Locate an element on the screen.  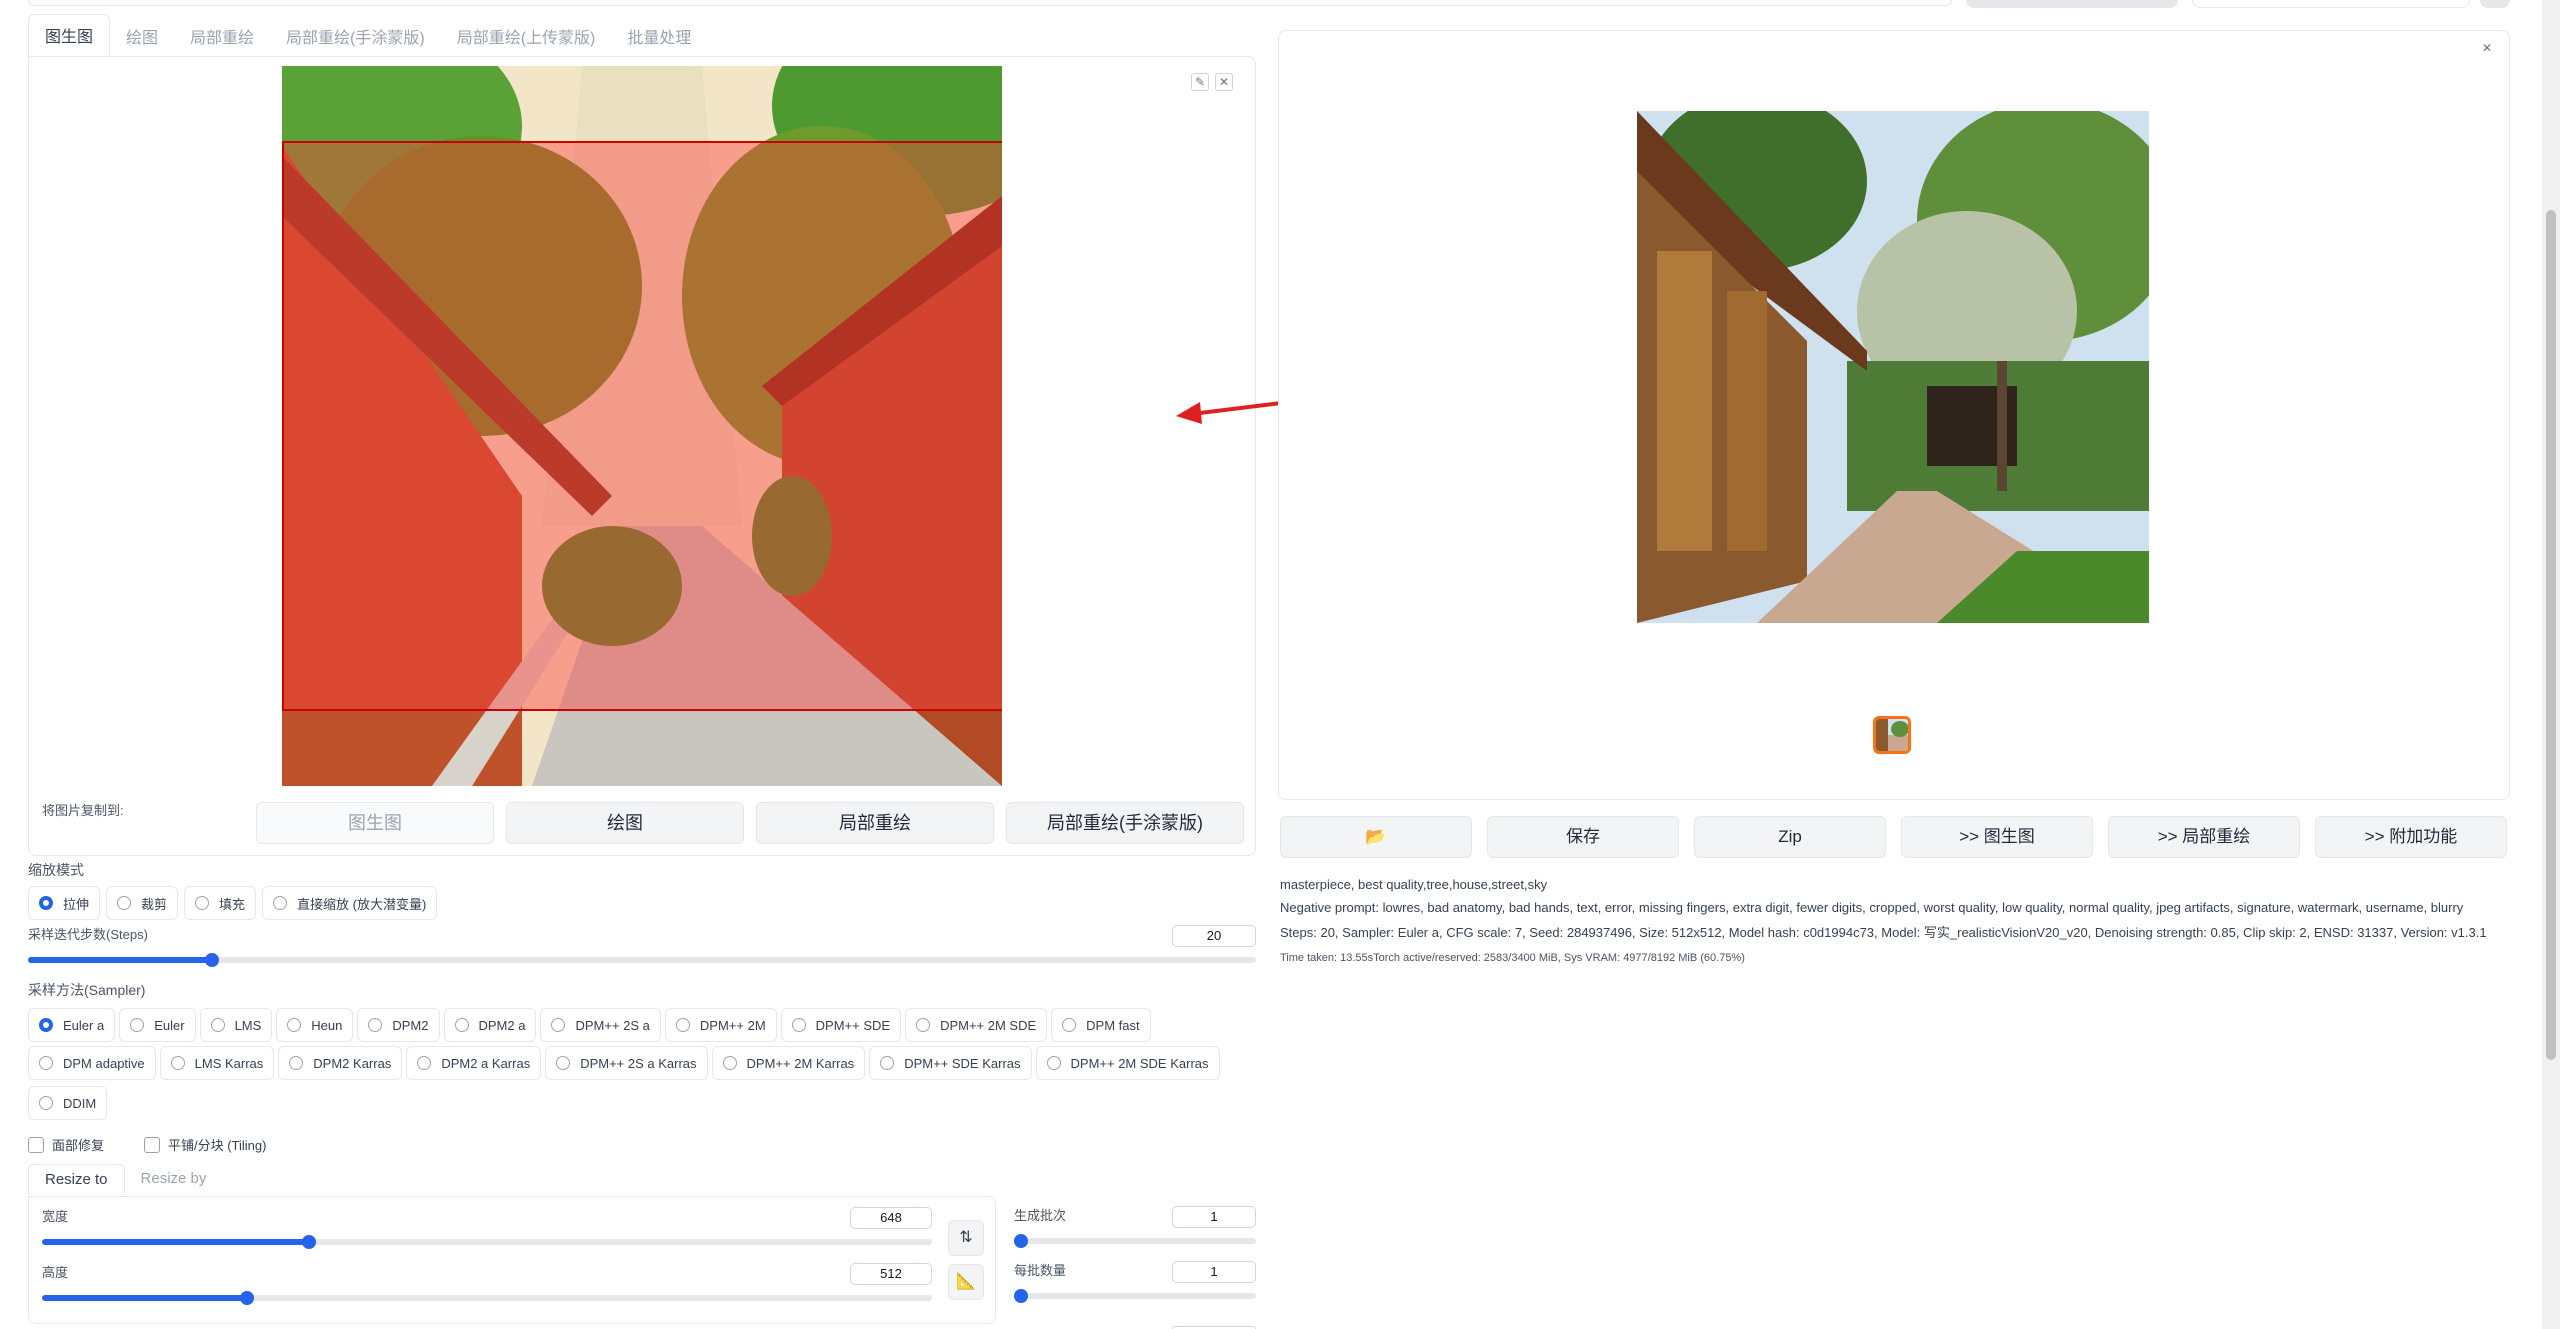
sampler-option-label: DPM++ 2M is located at coordinates (732, 1025).